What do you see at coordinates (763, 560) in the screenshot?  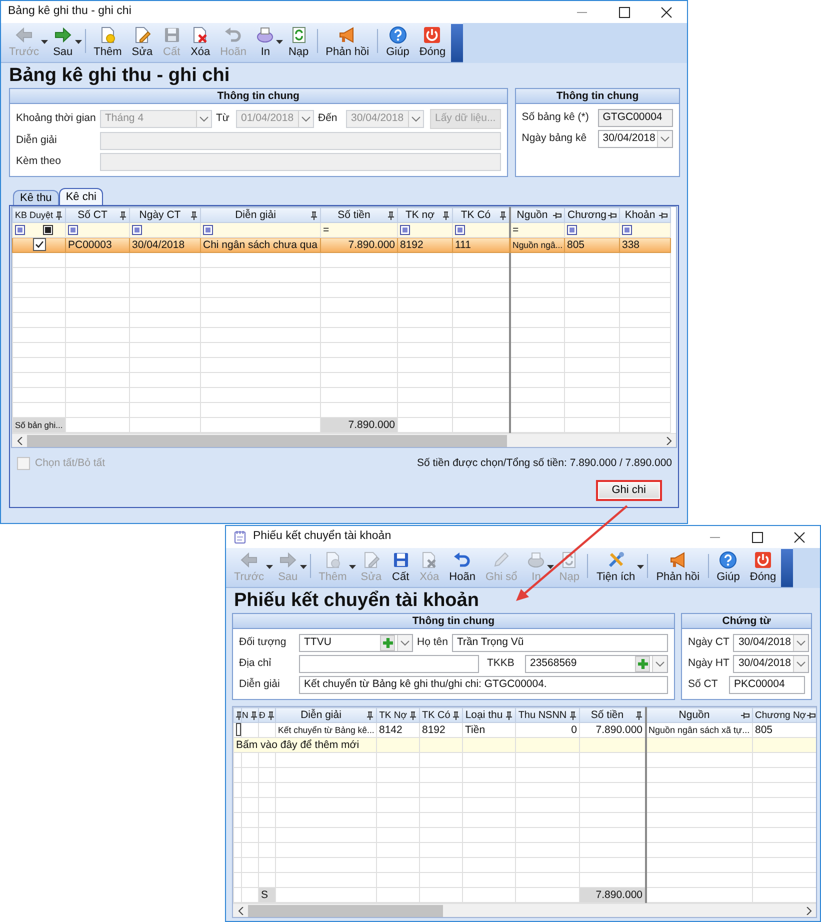 I see `power-icon` at bounding box center [763, 560].